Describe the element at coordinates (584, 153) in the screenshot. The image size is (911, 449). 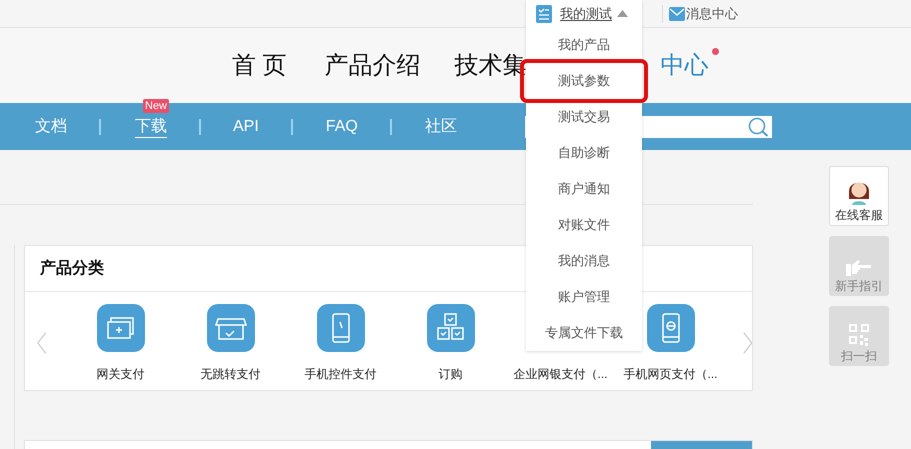
I see `menu-item: 自助诊断` at that location.